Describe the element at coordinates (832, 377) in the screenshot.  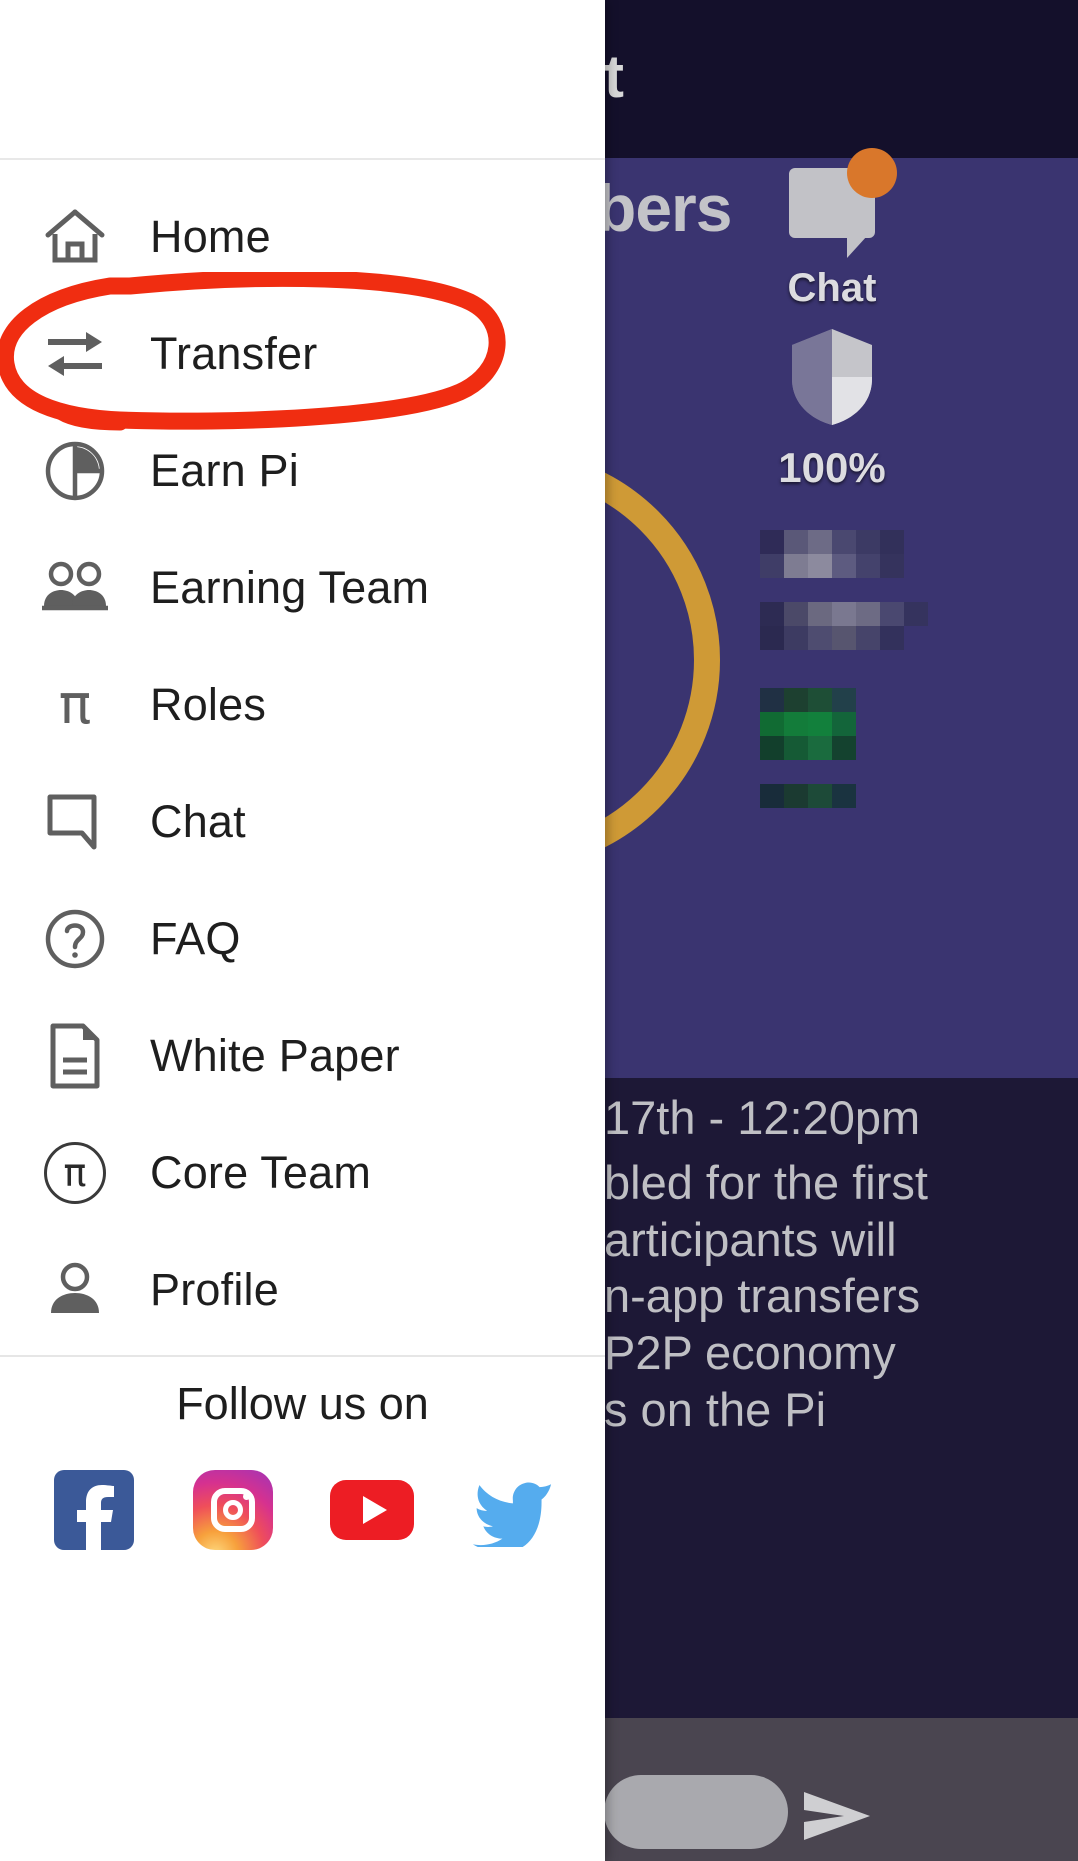
I see `shield-icon` at that location.